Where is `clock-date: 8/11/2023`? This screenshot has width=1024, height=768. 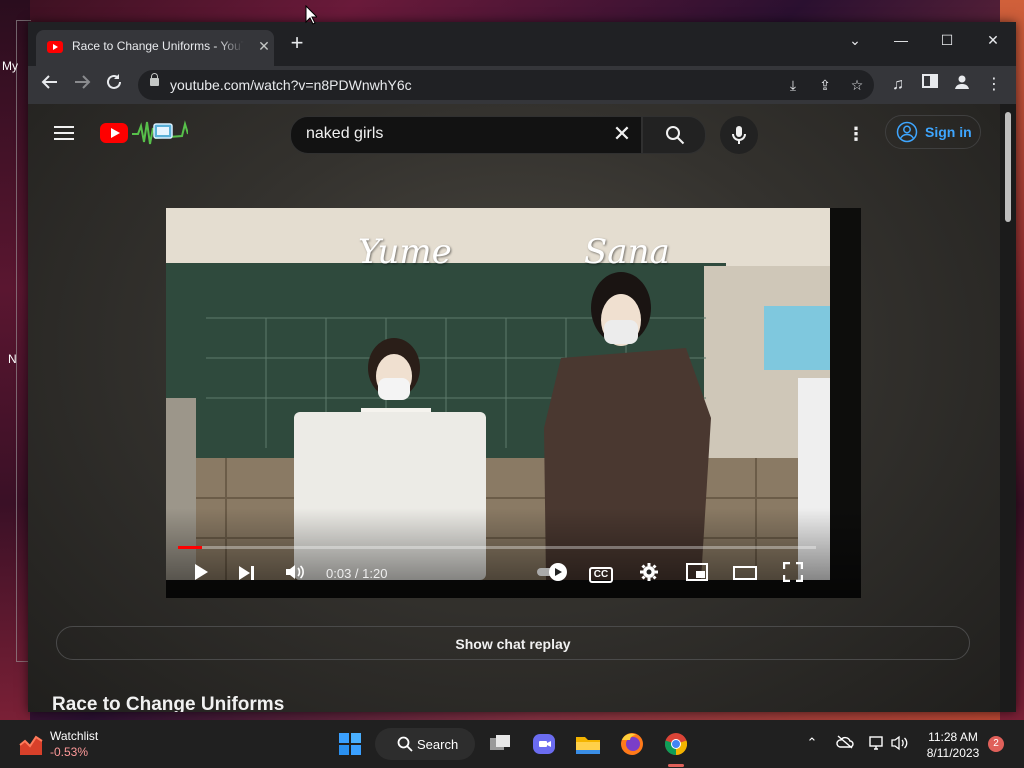
clock-date: 8/11/2023 is located at coordinates (953, 753).